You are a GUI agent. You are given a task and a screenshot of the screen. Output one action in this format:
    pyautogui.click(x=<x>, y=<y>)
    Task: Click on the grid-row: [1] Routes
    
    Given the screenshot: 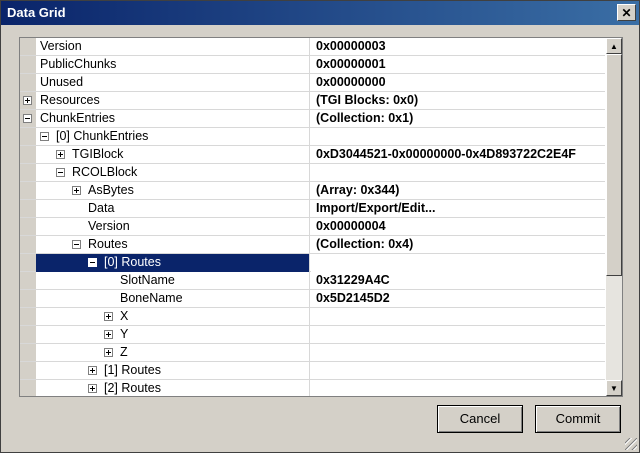 What is the action you would take?
    pyautogui.click(x=312, y=371)
    